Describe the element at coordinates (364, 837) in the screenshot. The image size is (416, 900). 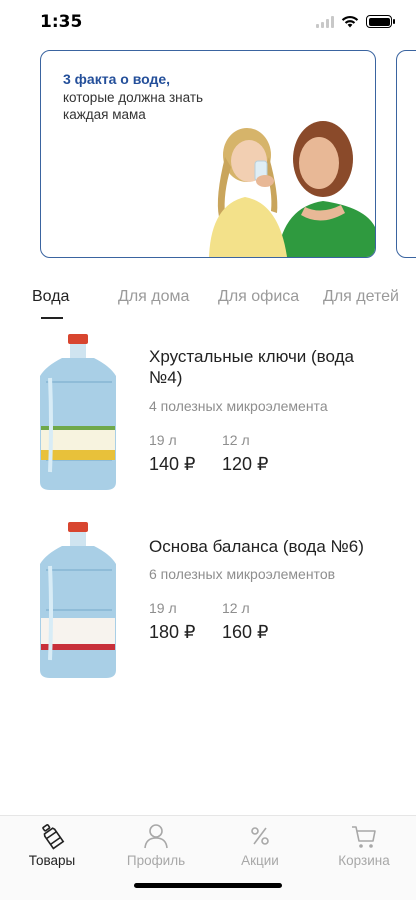
I see `cart-icon` at that location.